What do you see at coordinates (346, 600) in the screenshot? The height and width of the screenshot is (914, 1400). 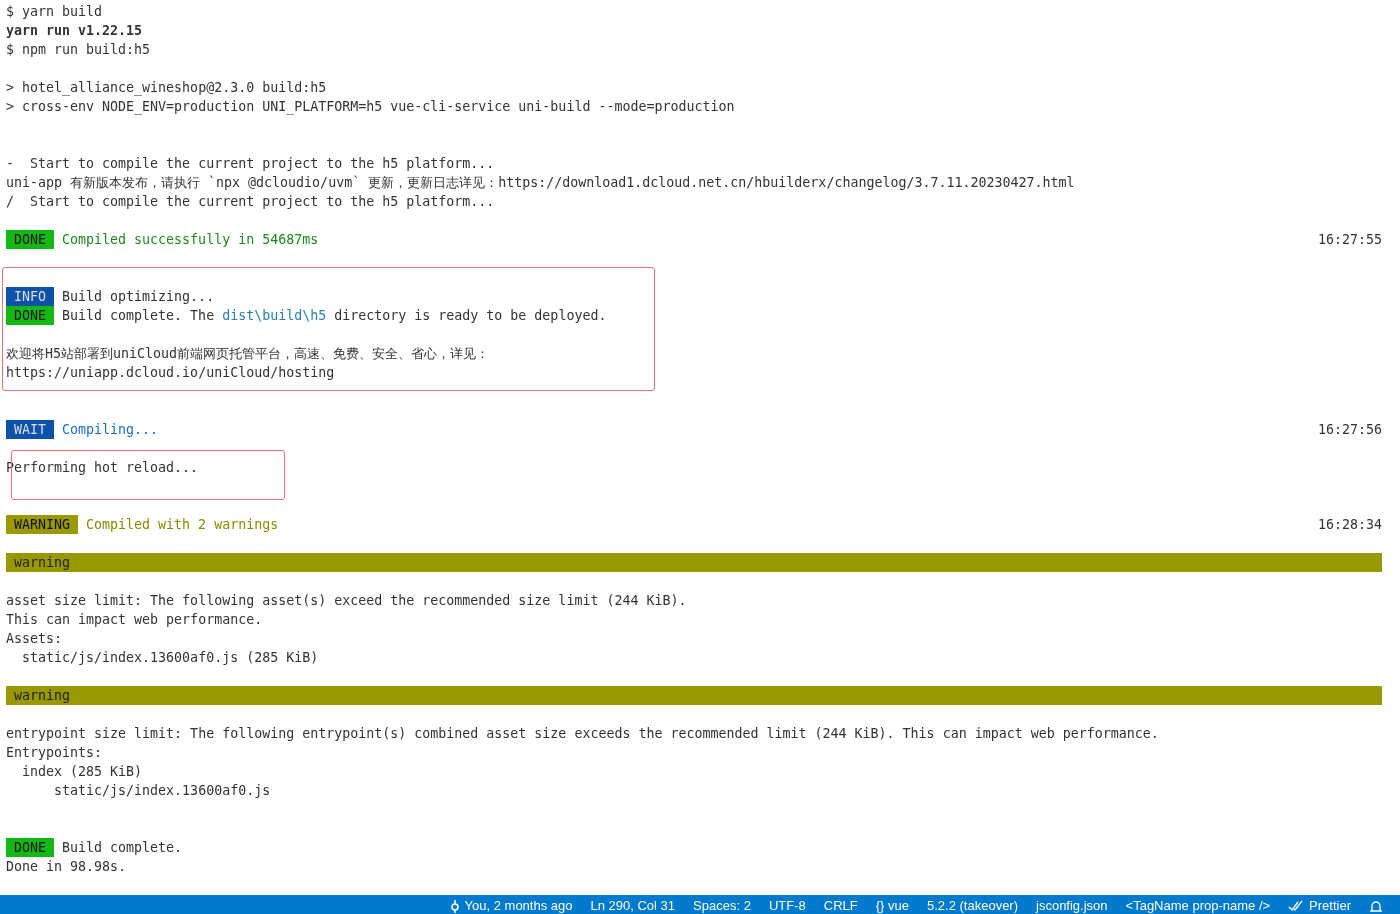 I see `terminal-line: asset size limit: The following asset(s) exceed the recommended size limit (244 KiB).` at bounding box center [346, 600].